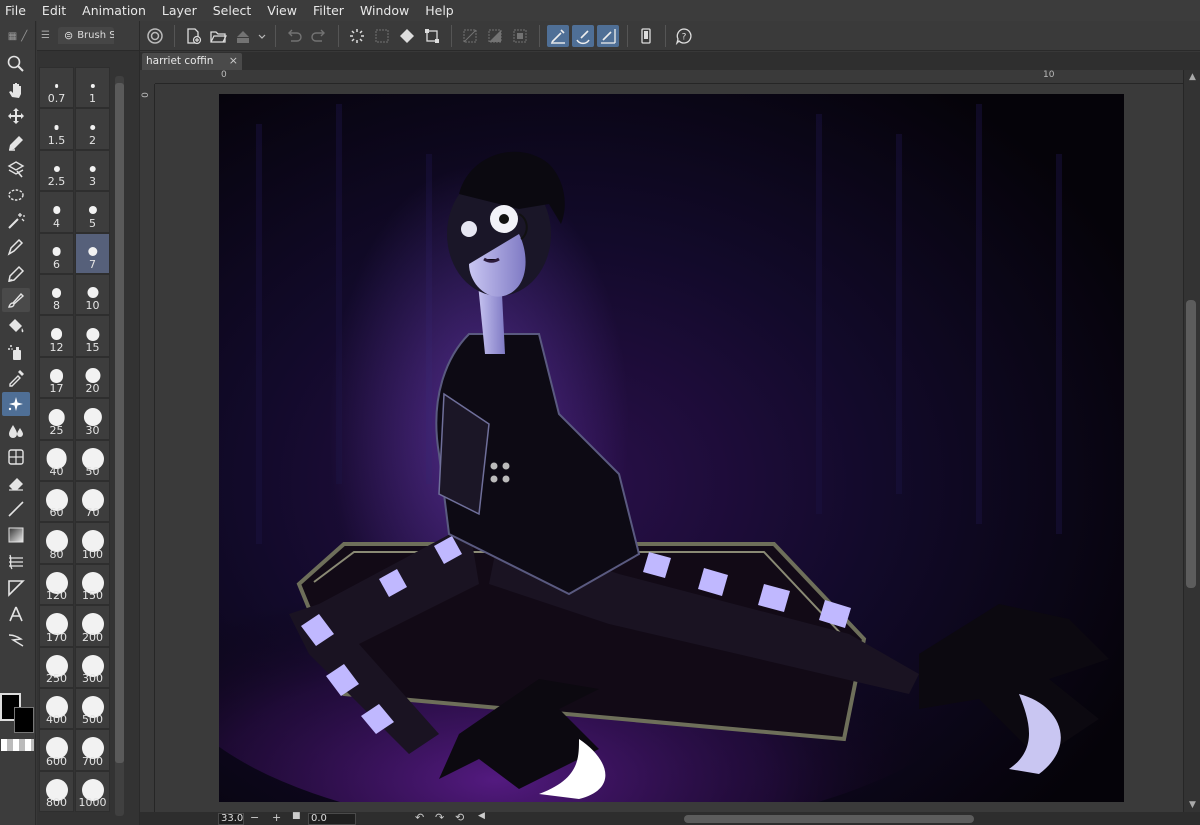 Image resolution: width=1200 pixels, height=825 pixels. I want to click on zoom-field: 33.0, so click(231, 819).